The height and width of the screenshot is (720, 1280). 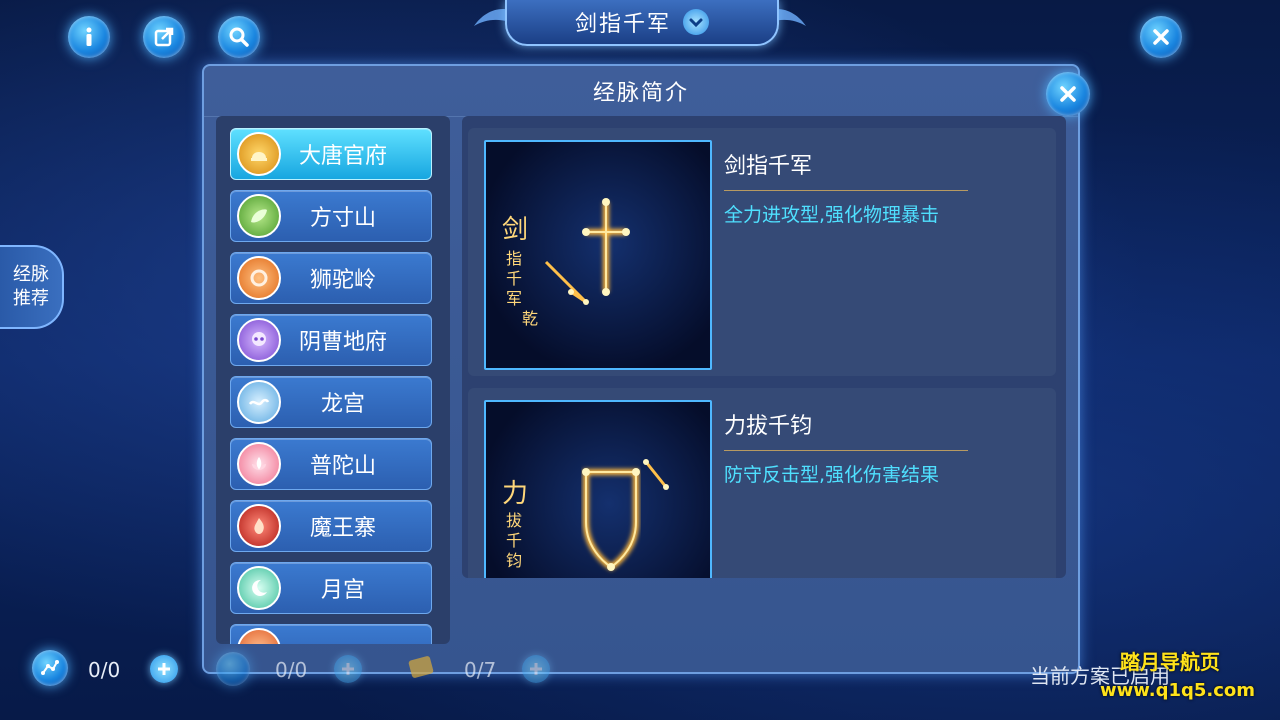 I want to click on helmet-icon, so click(x=259, y=154).